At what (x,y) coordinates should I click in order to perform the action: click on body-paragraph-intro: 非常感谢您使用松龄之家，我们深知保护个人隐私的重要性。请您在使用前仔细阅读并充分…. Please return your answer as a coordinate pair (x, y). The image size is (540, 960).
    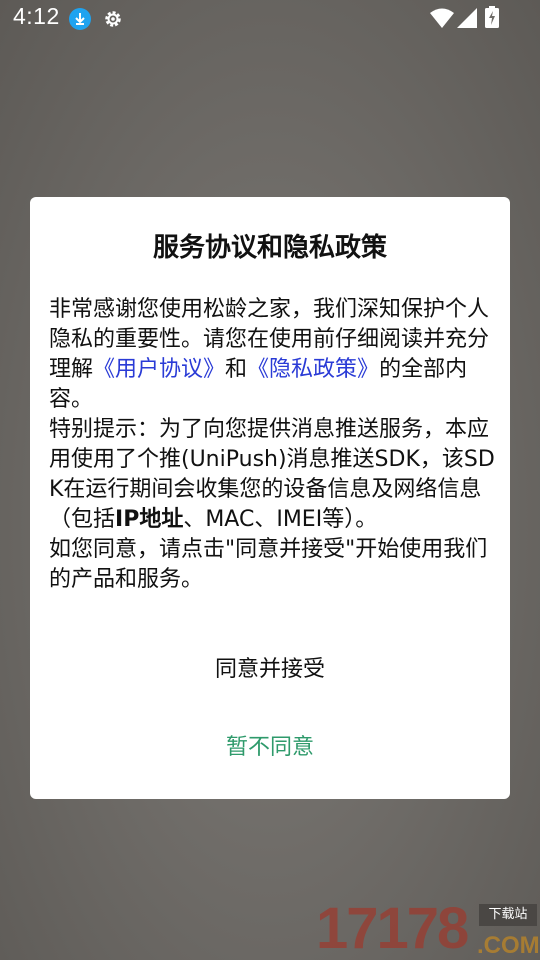
    Looking at the image, I should click on (274, 355).